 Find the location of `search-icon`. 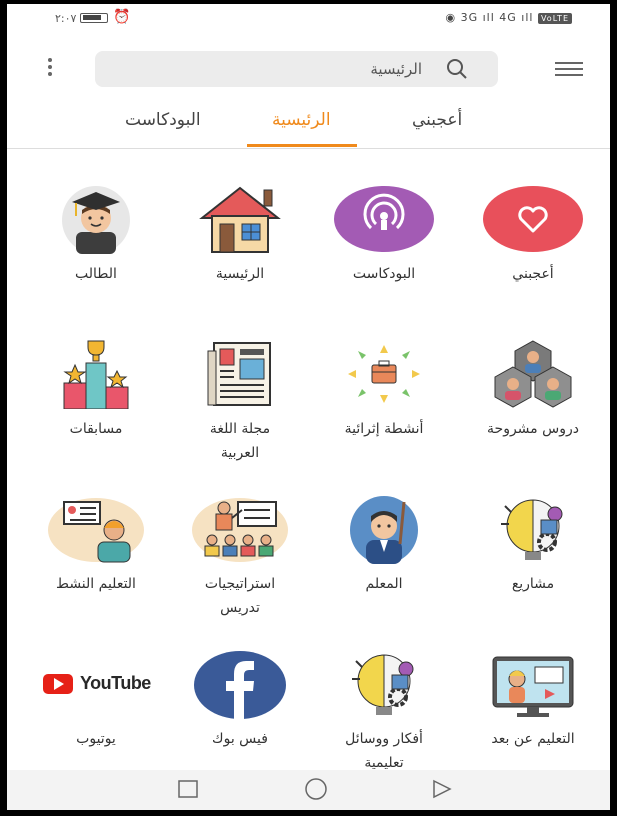

search-icon is located at coordinates (457, 69).